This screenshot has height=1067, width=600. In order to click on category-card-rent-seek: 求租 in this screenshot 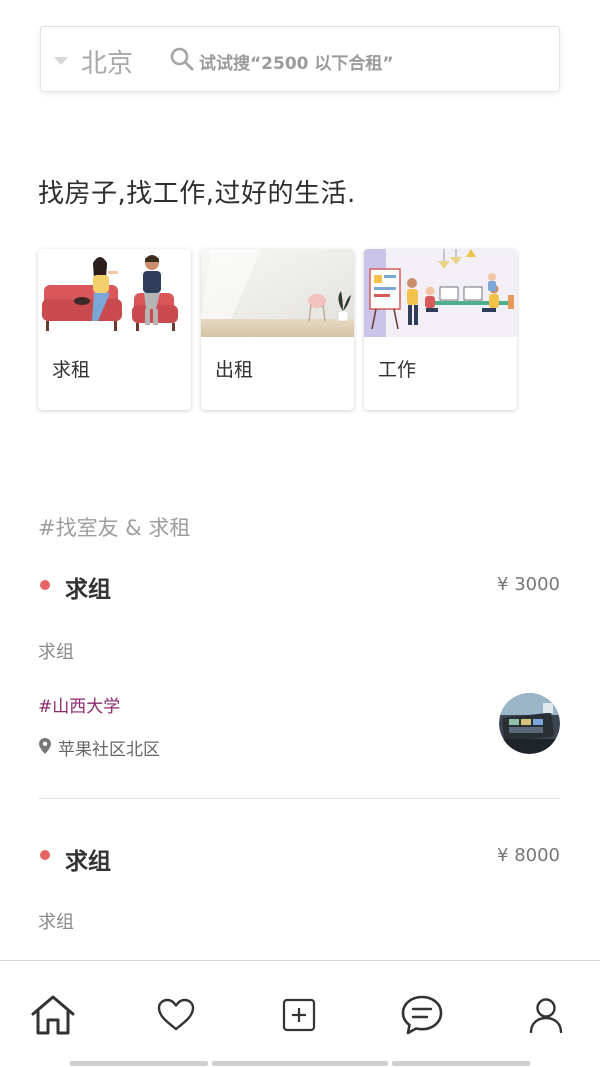, I will do `click(114, 329)`.